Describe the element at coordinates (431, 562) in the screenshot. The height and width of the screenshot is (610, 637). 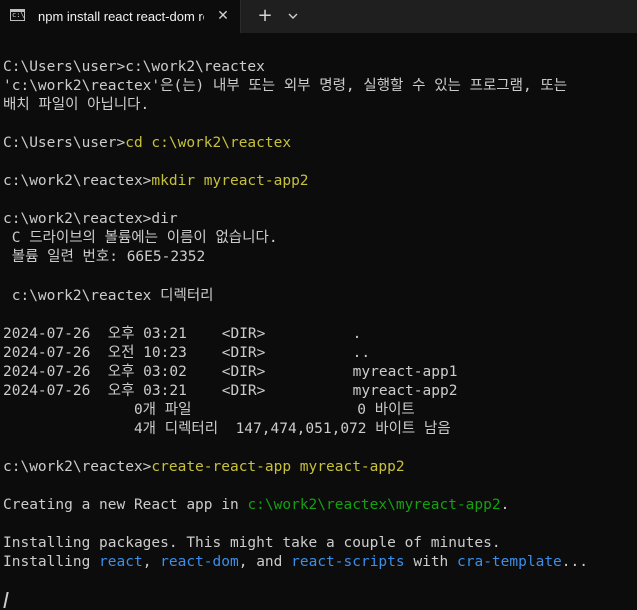
I see `terminal-text: with` at that location.